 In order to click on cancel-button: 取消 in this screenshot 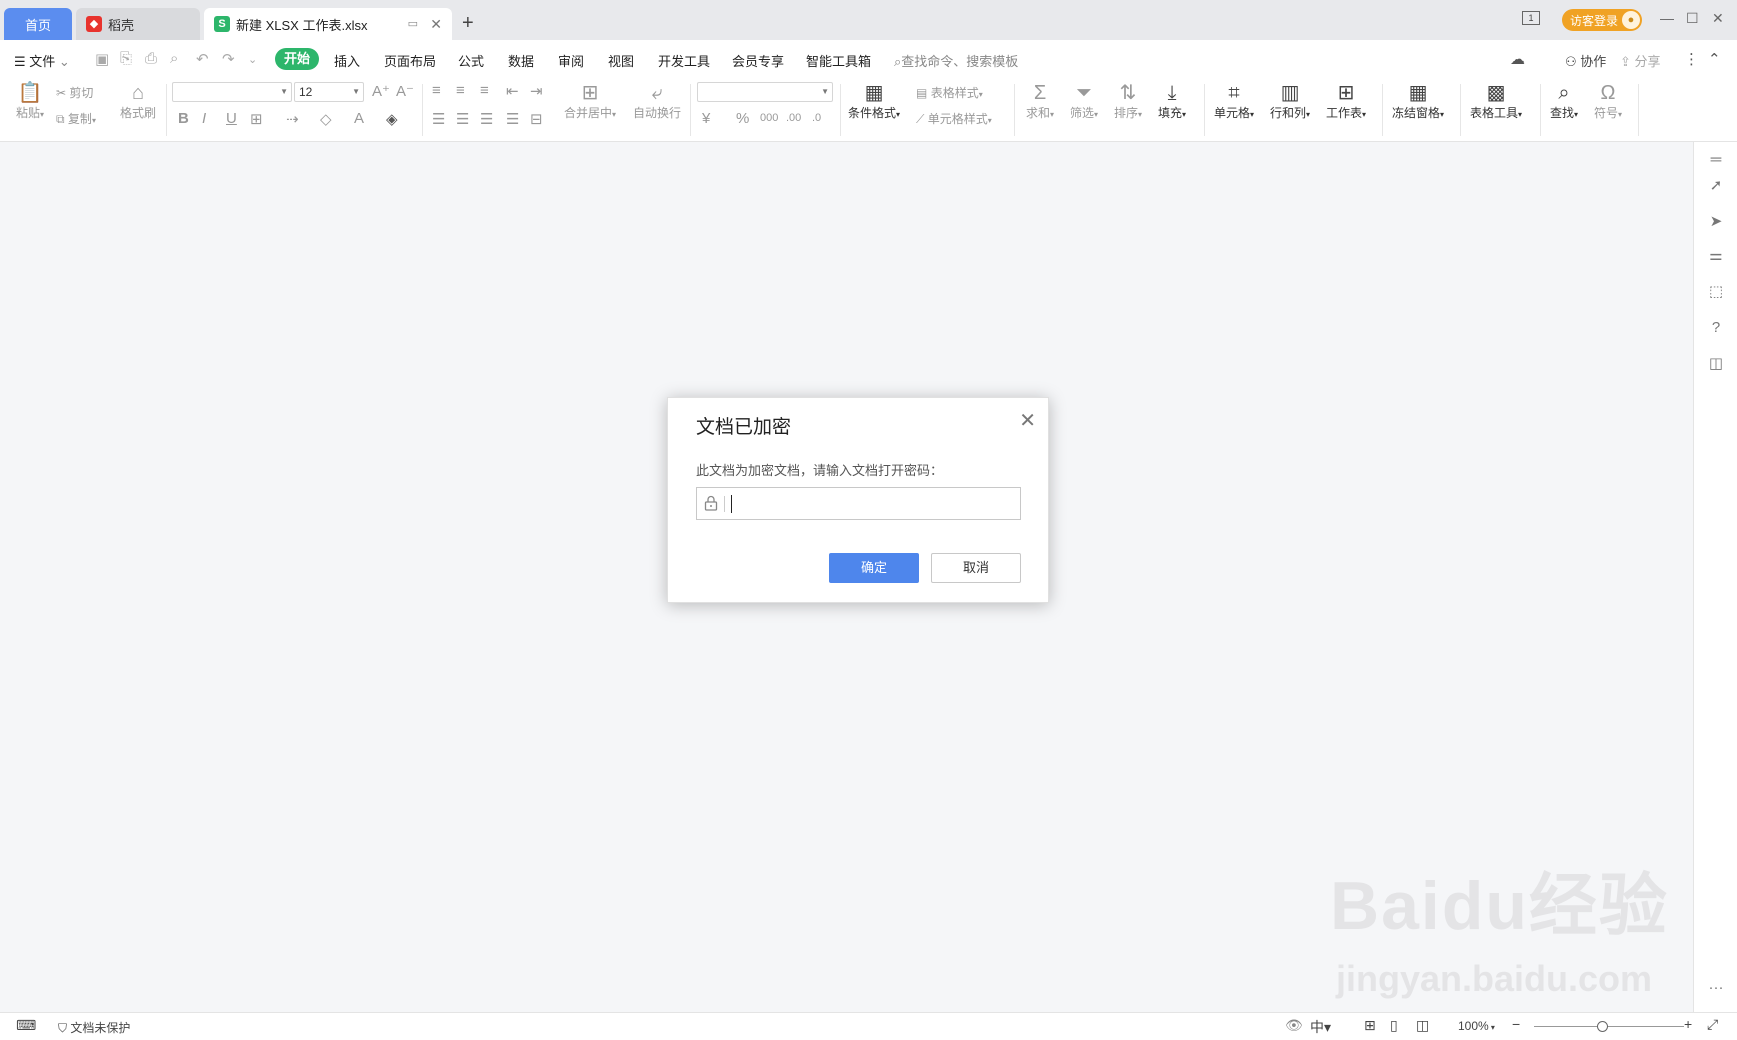, I will do `click(976, 568)`.